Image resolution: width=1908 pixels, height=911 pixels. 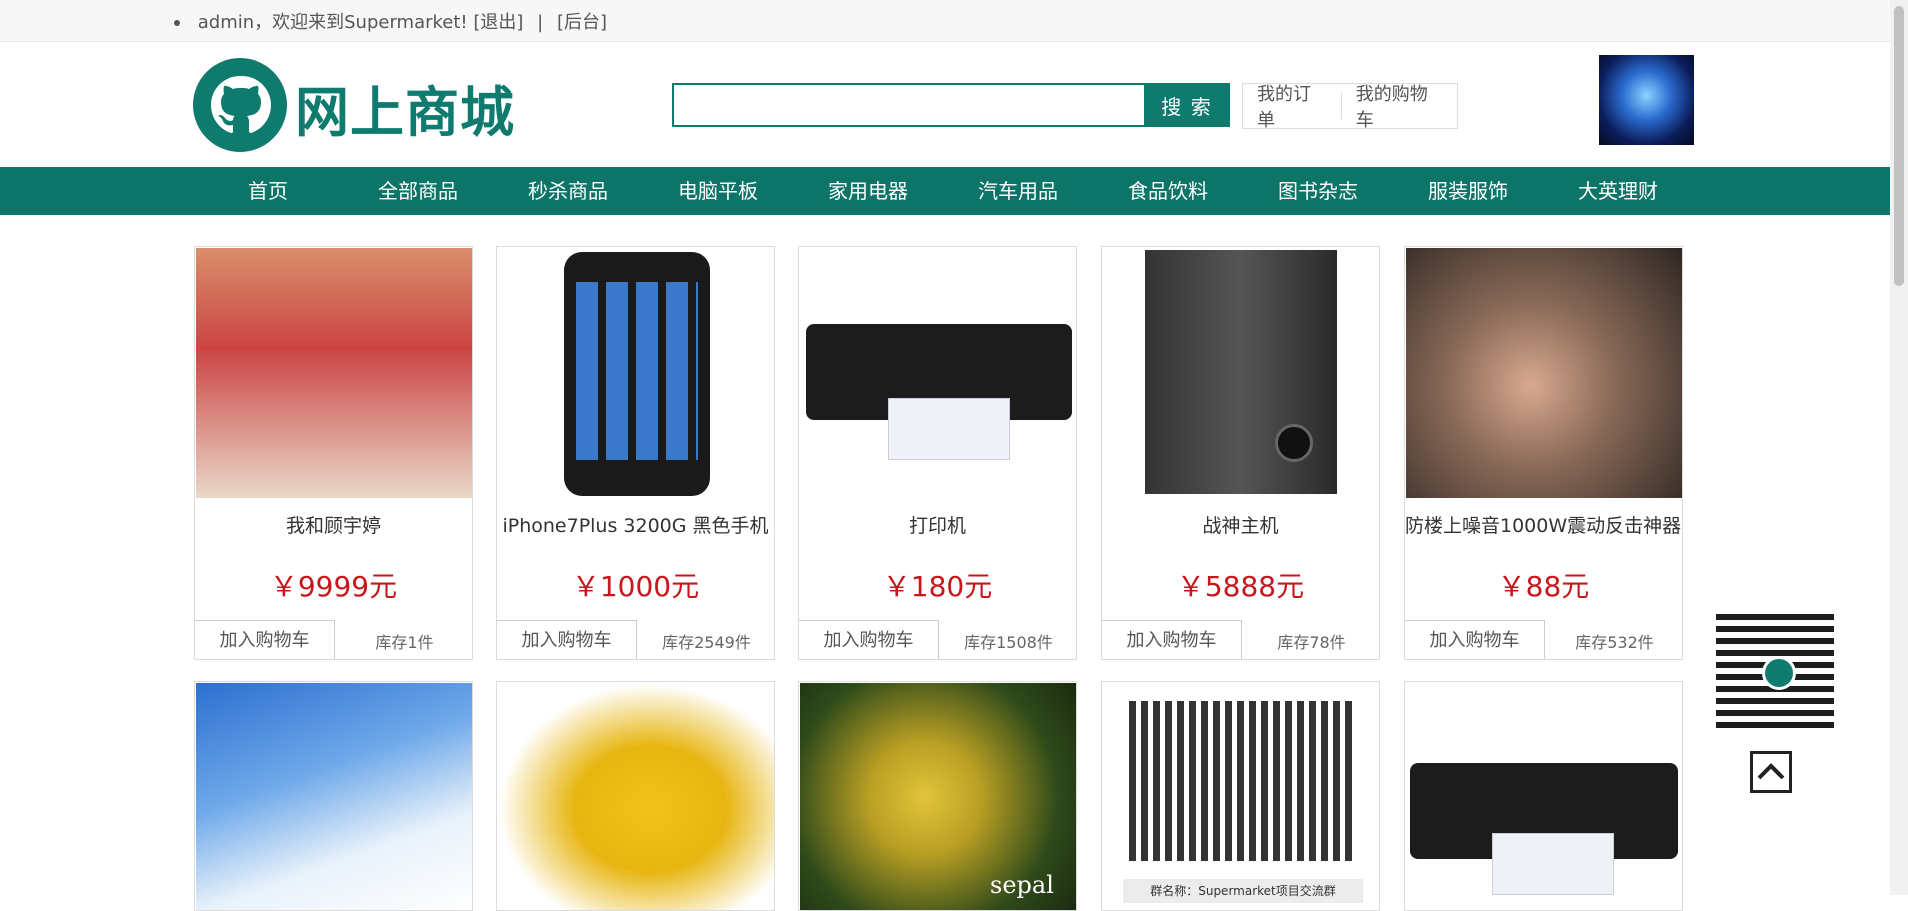 What do you see at coordinates (1399, 106) in the screenshot?
I see `my-cart-link: 我的购物车` at bounding box center [1399, 106].